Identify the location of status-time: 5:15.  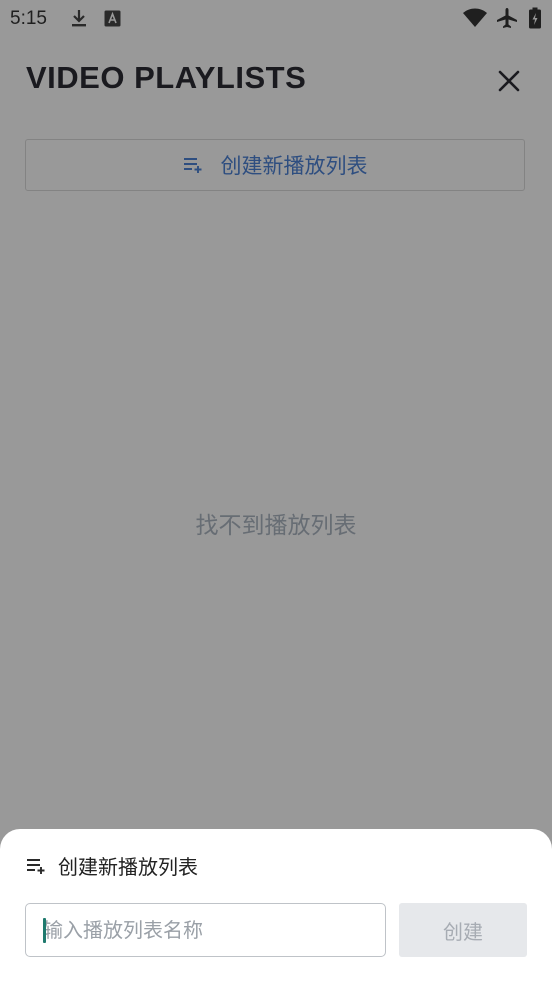
(28, 18).